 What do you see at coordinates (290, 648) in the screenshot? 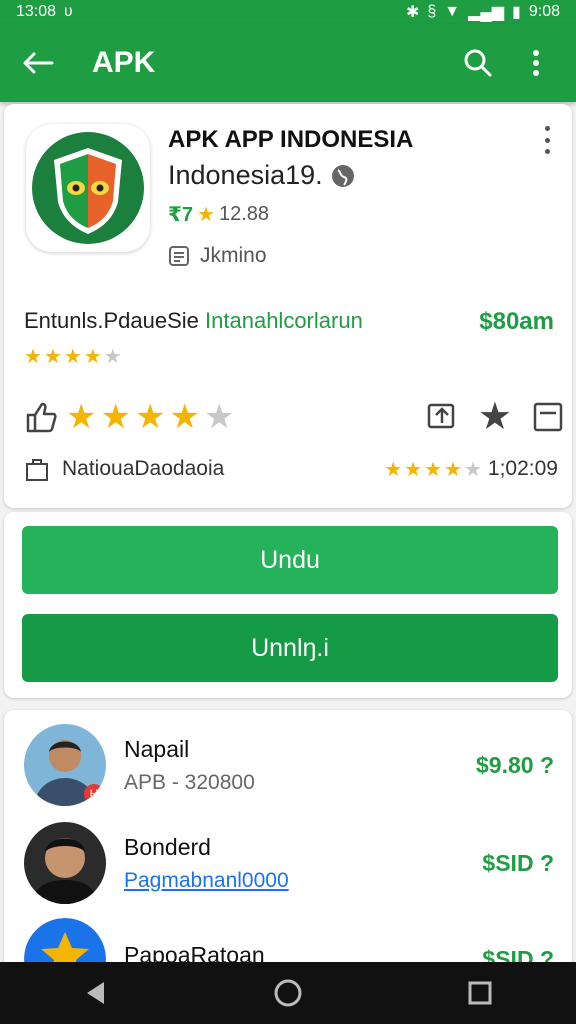
I see `secondary-button: Unnlŋ.i` at bounding box center [290, 648].